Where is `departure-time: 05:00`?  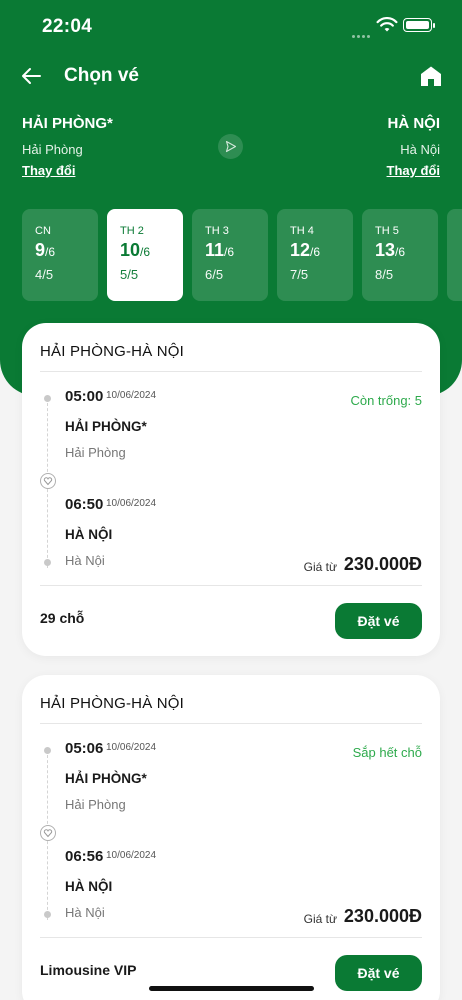
departure-time: 05:00 is located at coordinates (84, 396).